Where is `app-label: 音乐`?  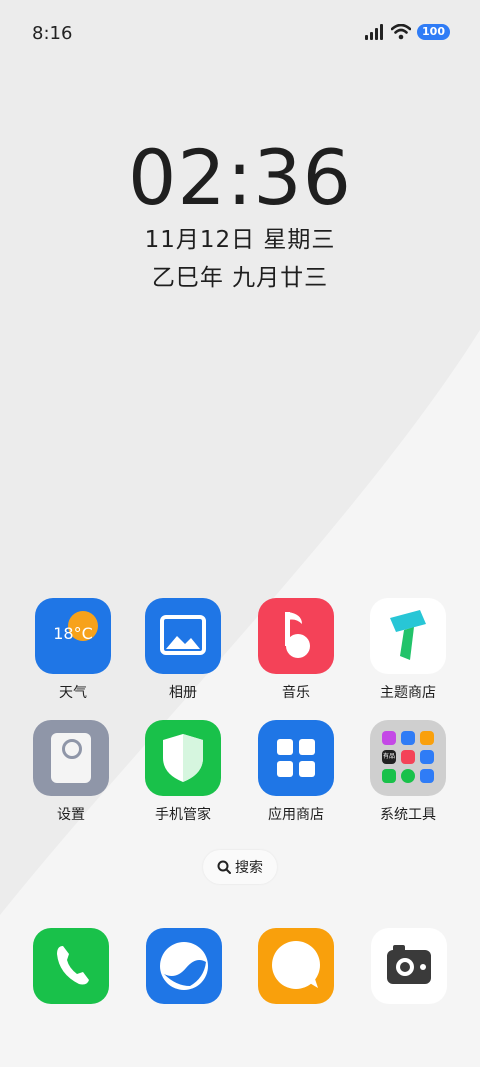
app-label: 音乐 is located at coordinates (296, 693).